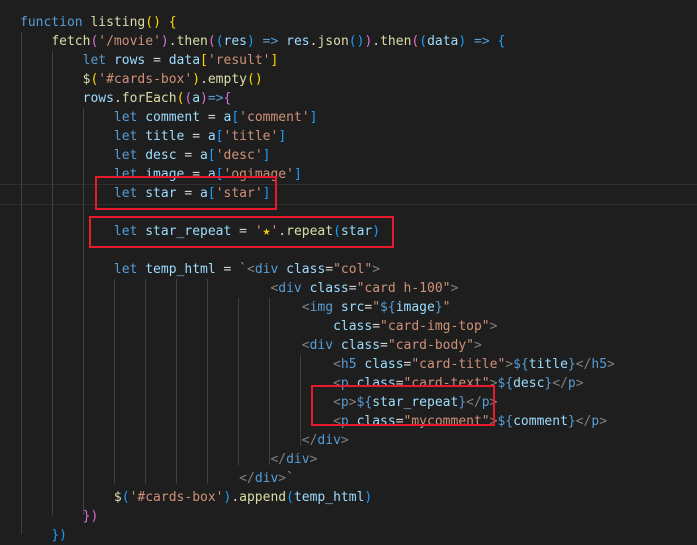 The width and height of the screenshot is (697, 545). I want to click on code-line: $('#cards-box').append(temp_html), so click(196, 497).